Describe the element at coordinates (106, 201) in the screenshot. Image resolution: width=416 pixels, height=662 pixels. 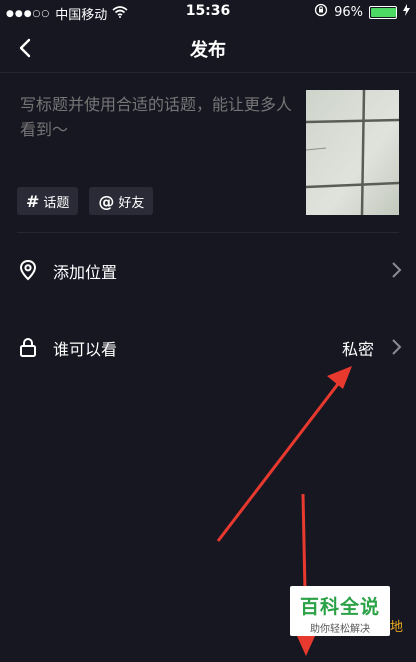
I see `at-sign-icon: @` at that location.